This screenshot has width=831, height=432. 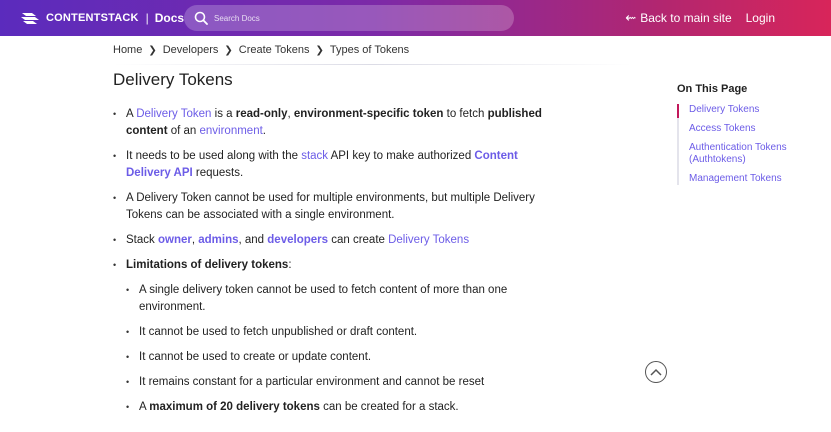 What do you see at coordinates (234, 407) in the screenshot?
I see `bold-text: maximum of 20 delivery tokens` at bounding box center [234, 407].